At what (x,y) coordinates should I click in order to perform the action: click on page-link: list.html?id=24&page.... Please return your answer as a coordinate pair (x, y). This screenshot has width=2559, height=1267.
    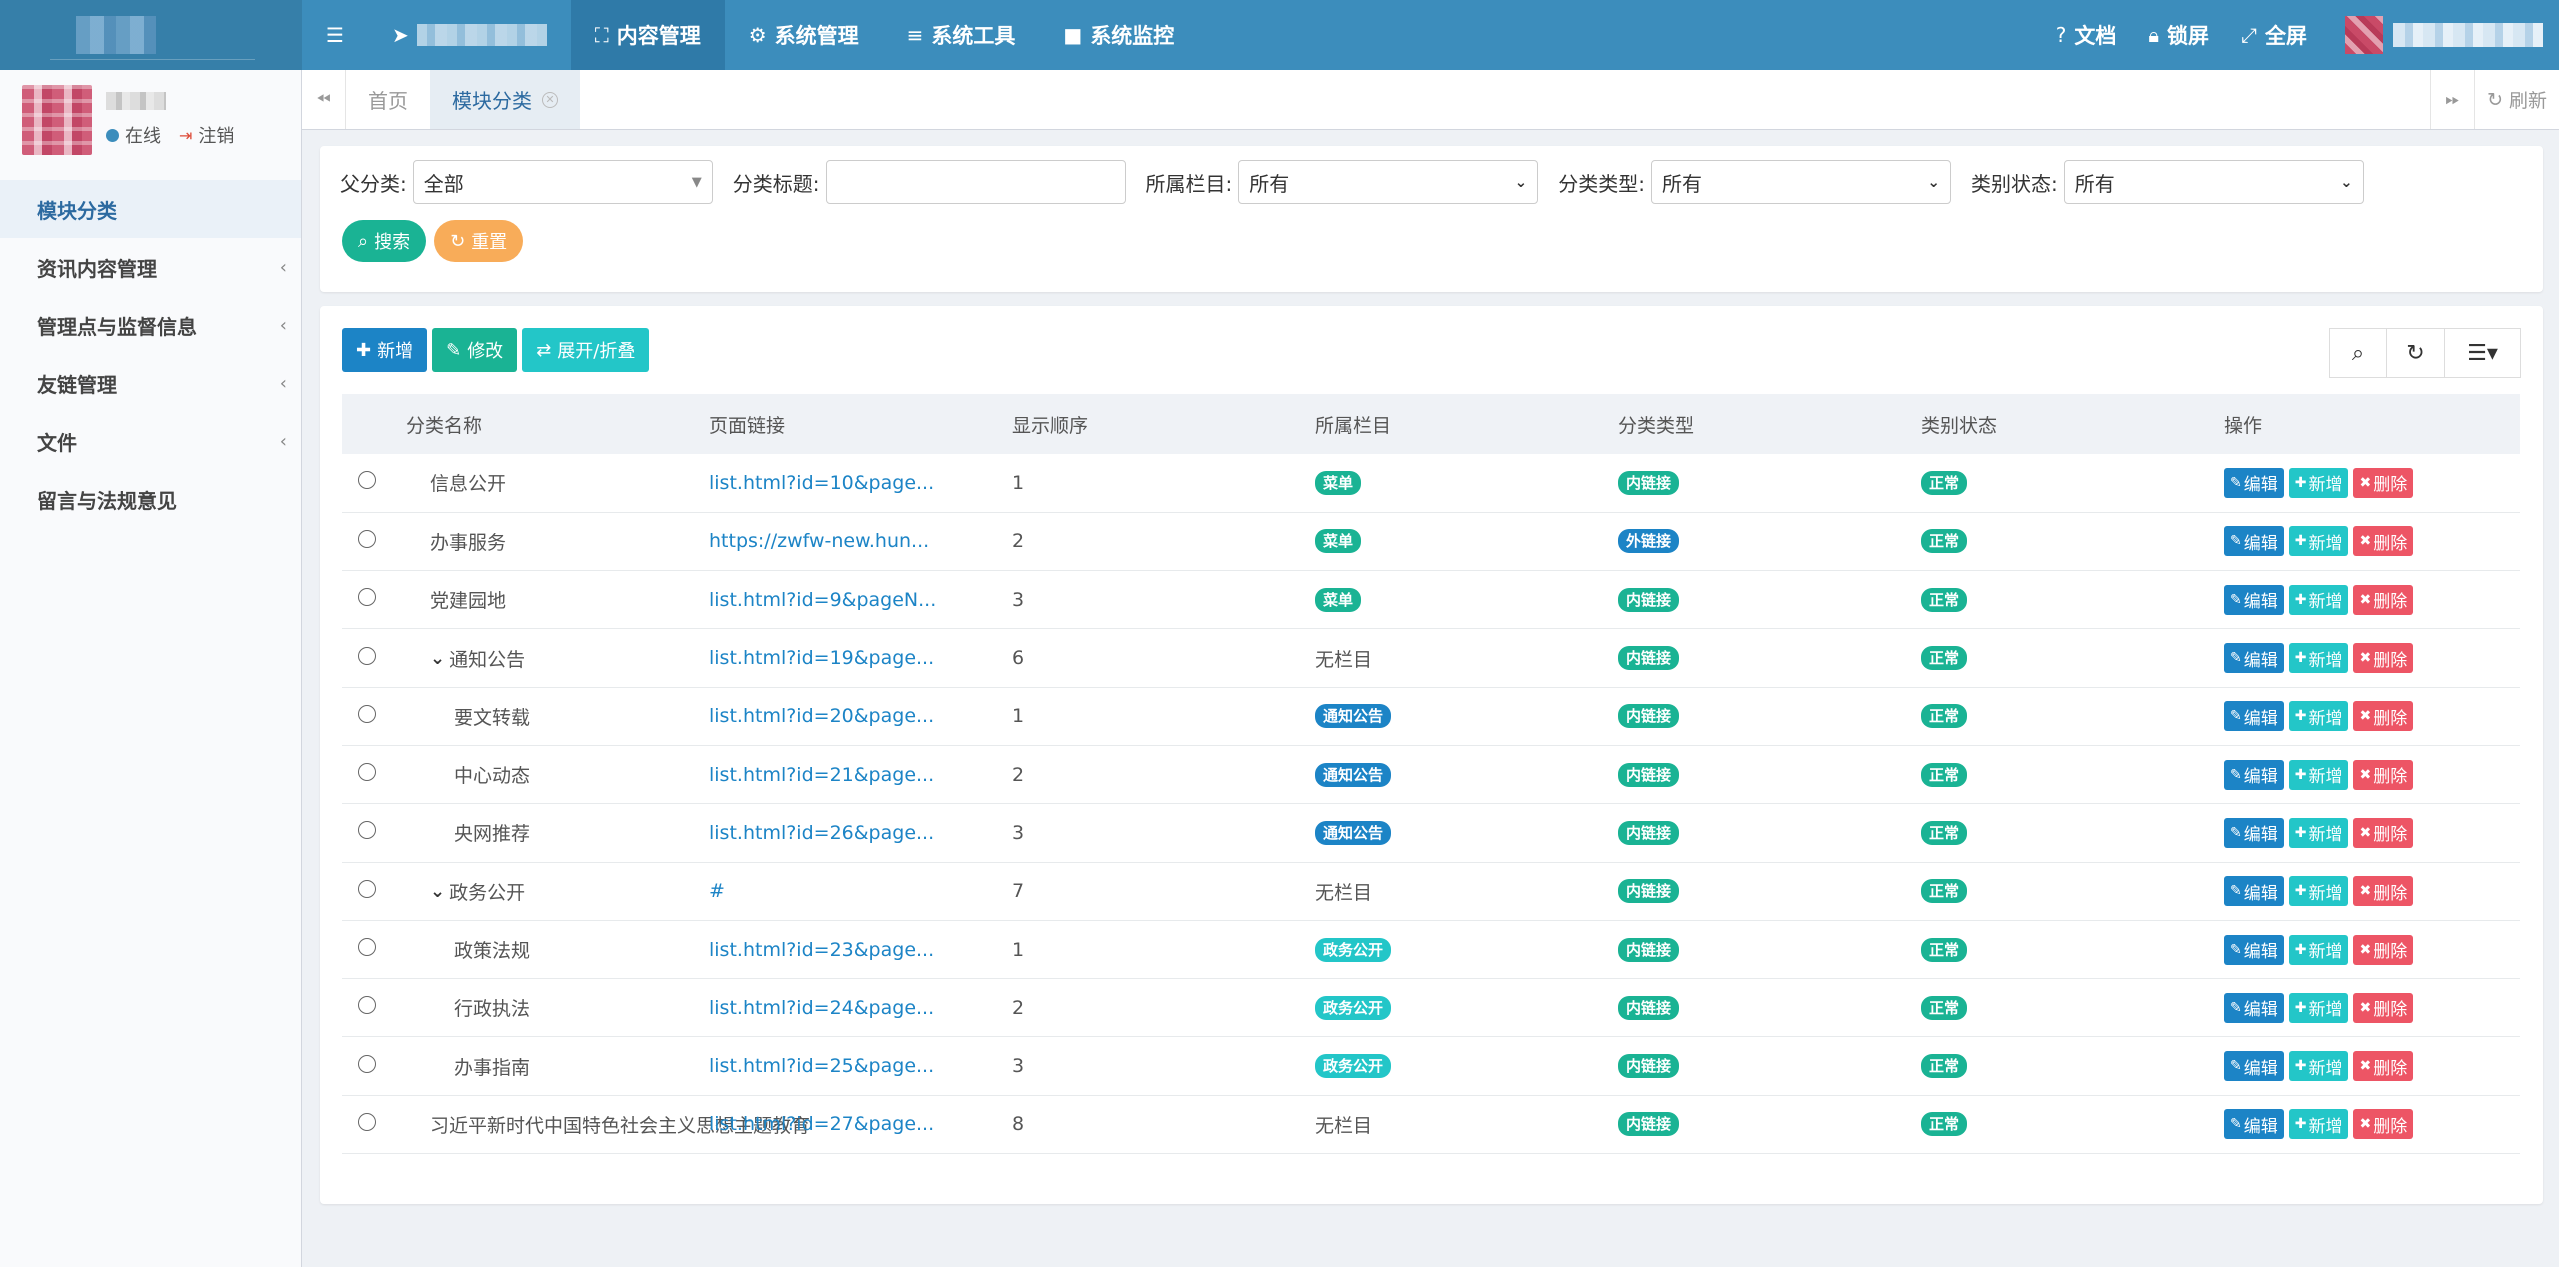
    Looking at the image, I should click on (821, 1008).